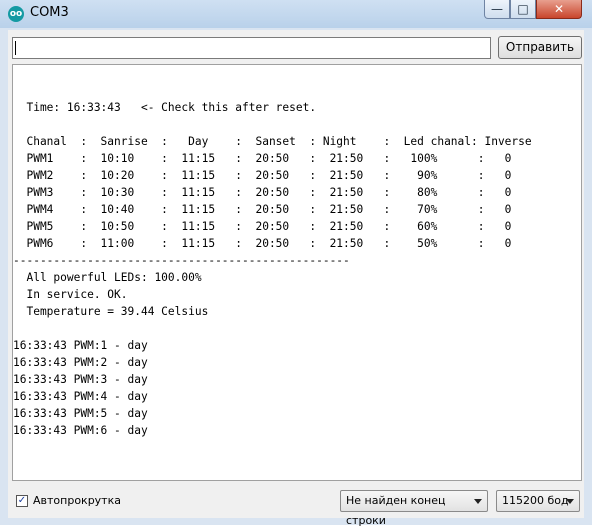  What do you see at coordinates (523, 9) in the screenshot?
I see `maximize-icon: □` at bounding box center [523, 9].